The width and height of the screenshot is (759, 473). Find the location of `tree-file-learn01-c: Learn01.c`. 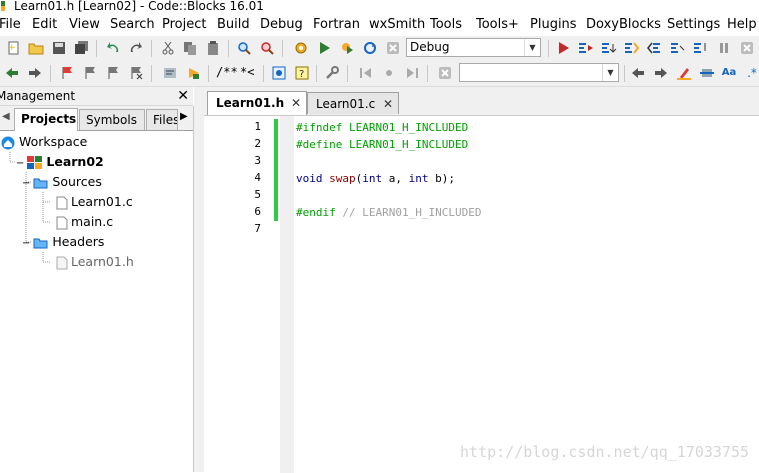

tree-file-learn01-c: Learn01.c is located at coordinates (94, 202).